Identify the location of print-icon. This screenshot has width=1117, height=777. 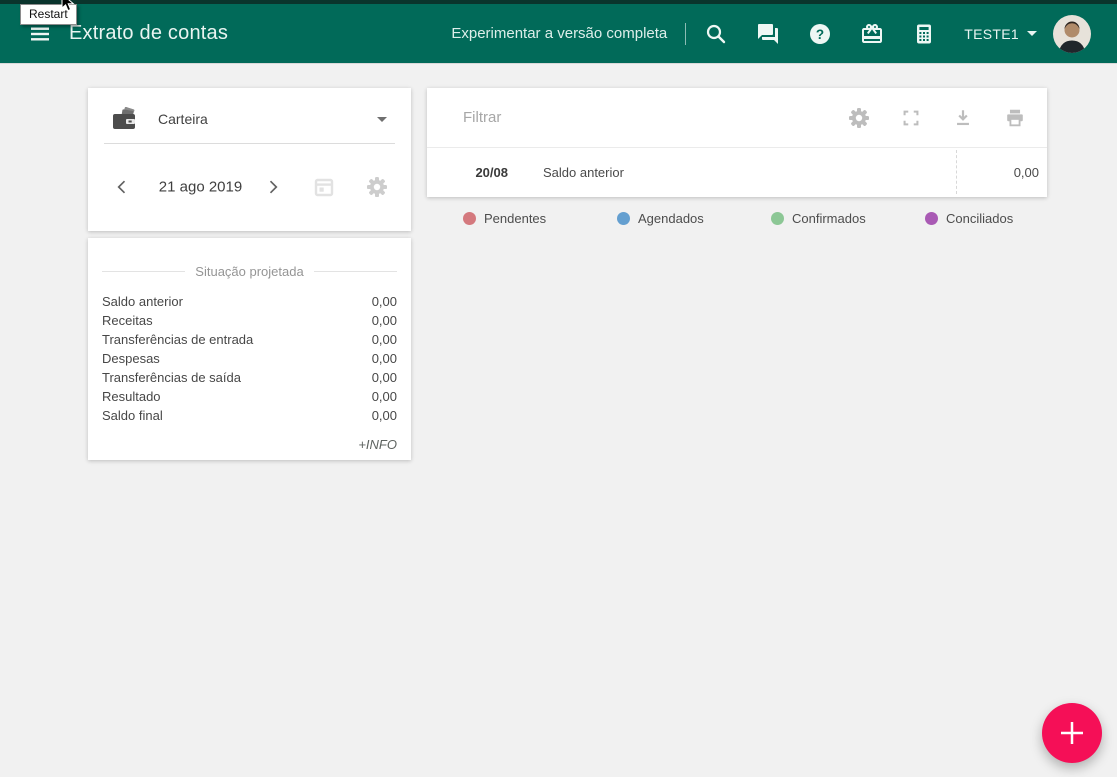
(1015, 118).